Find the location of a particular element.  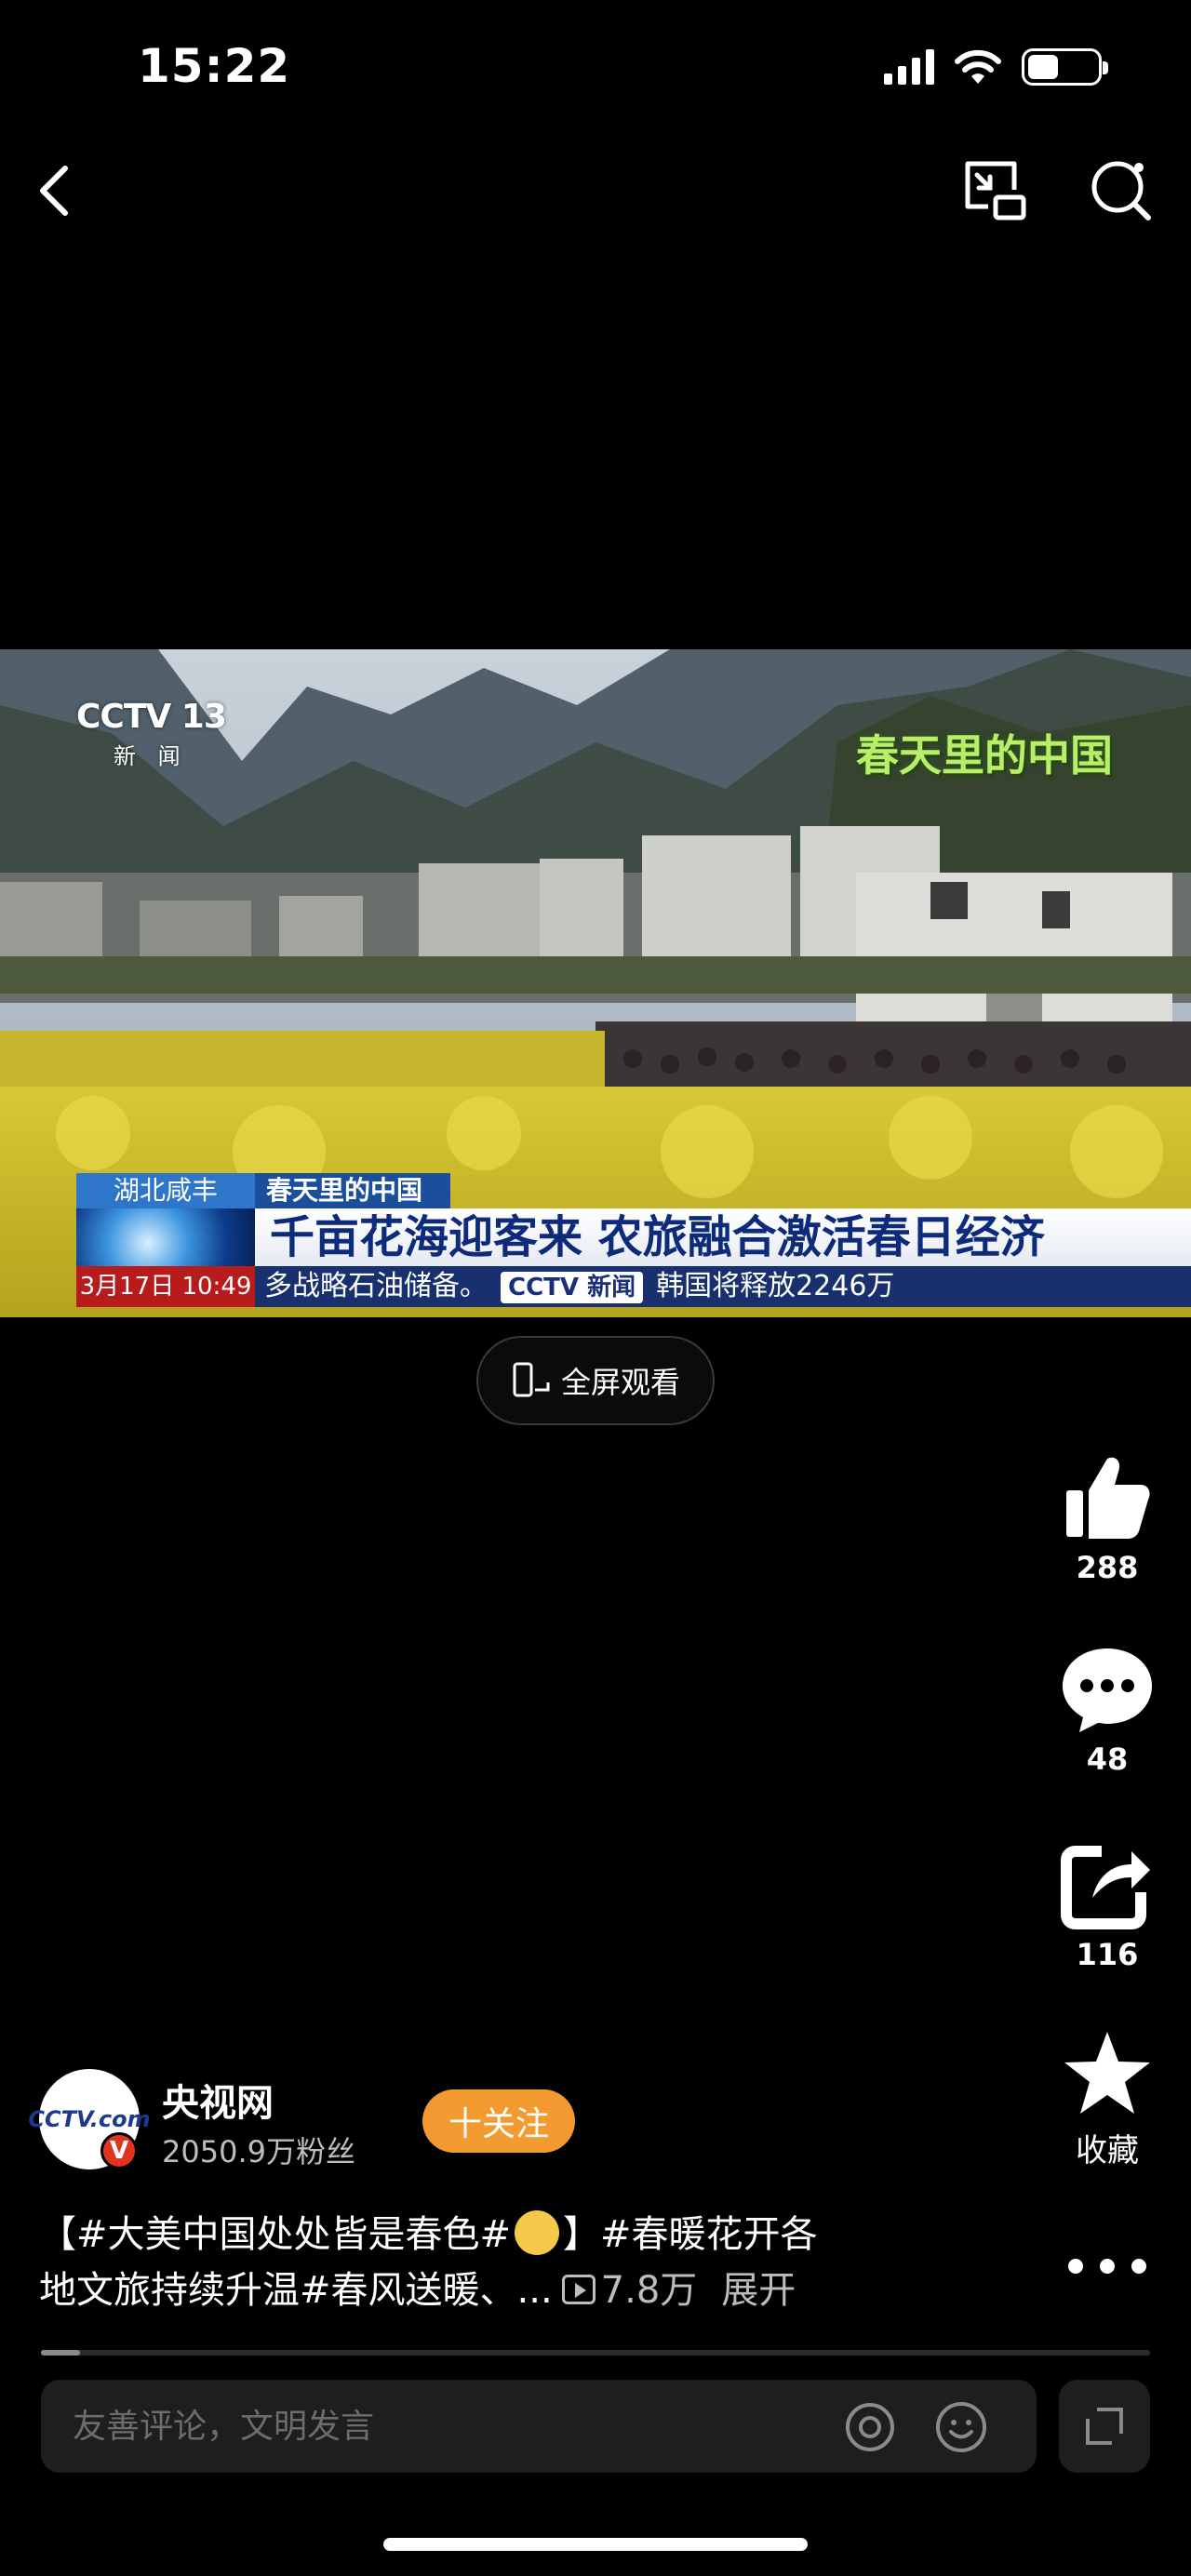

favorite-button: 收藏 is located at coordinates (1107, 2099).